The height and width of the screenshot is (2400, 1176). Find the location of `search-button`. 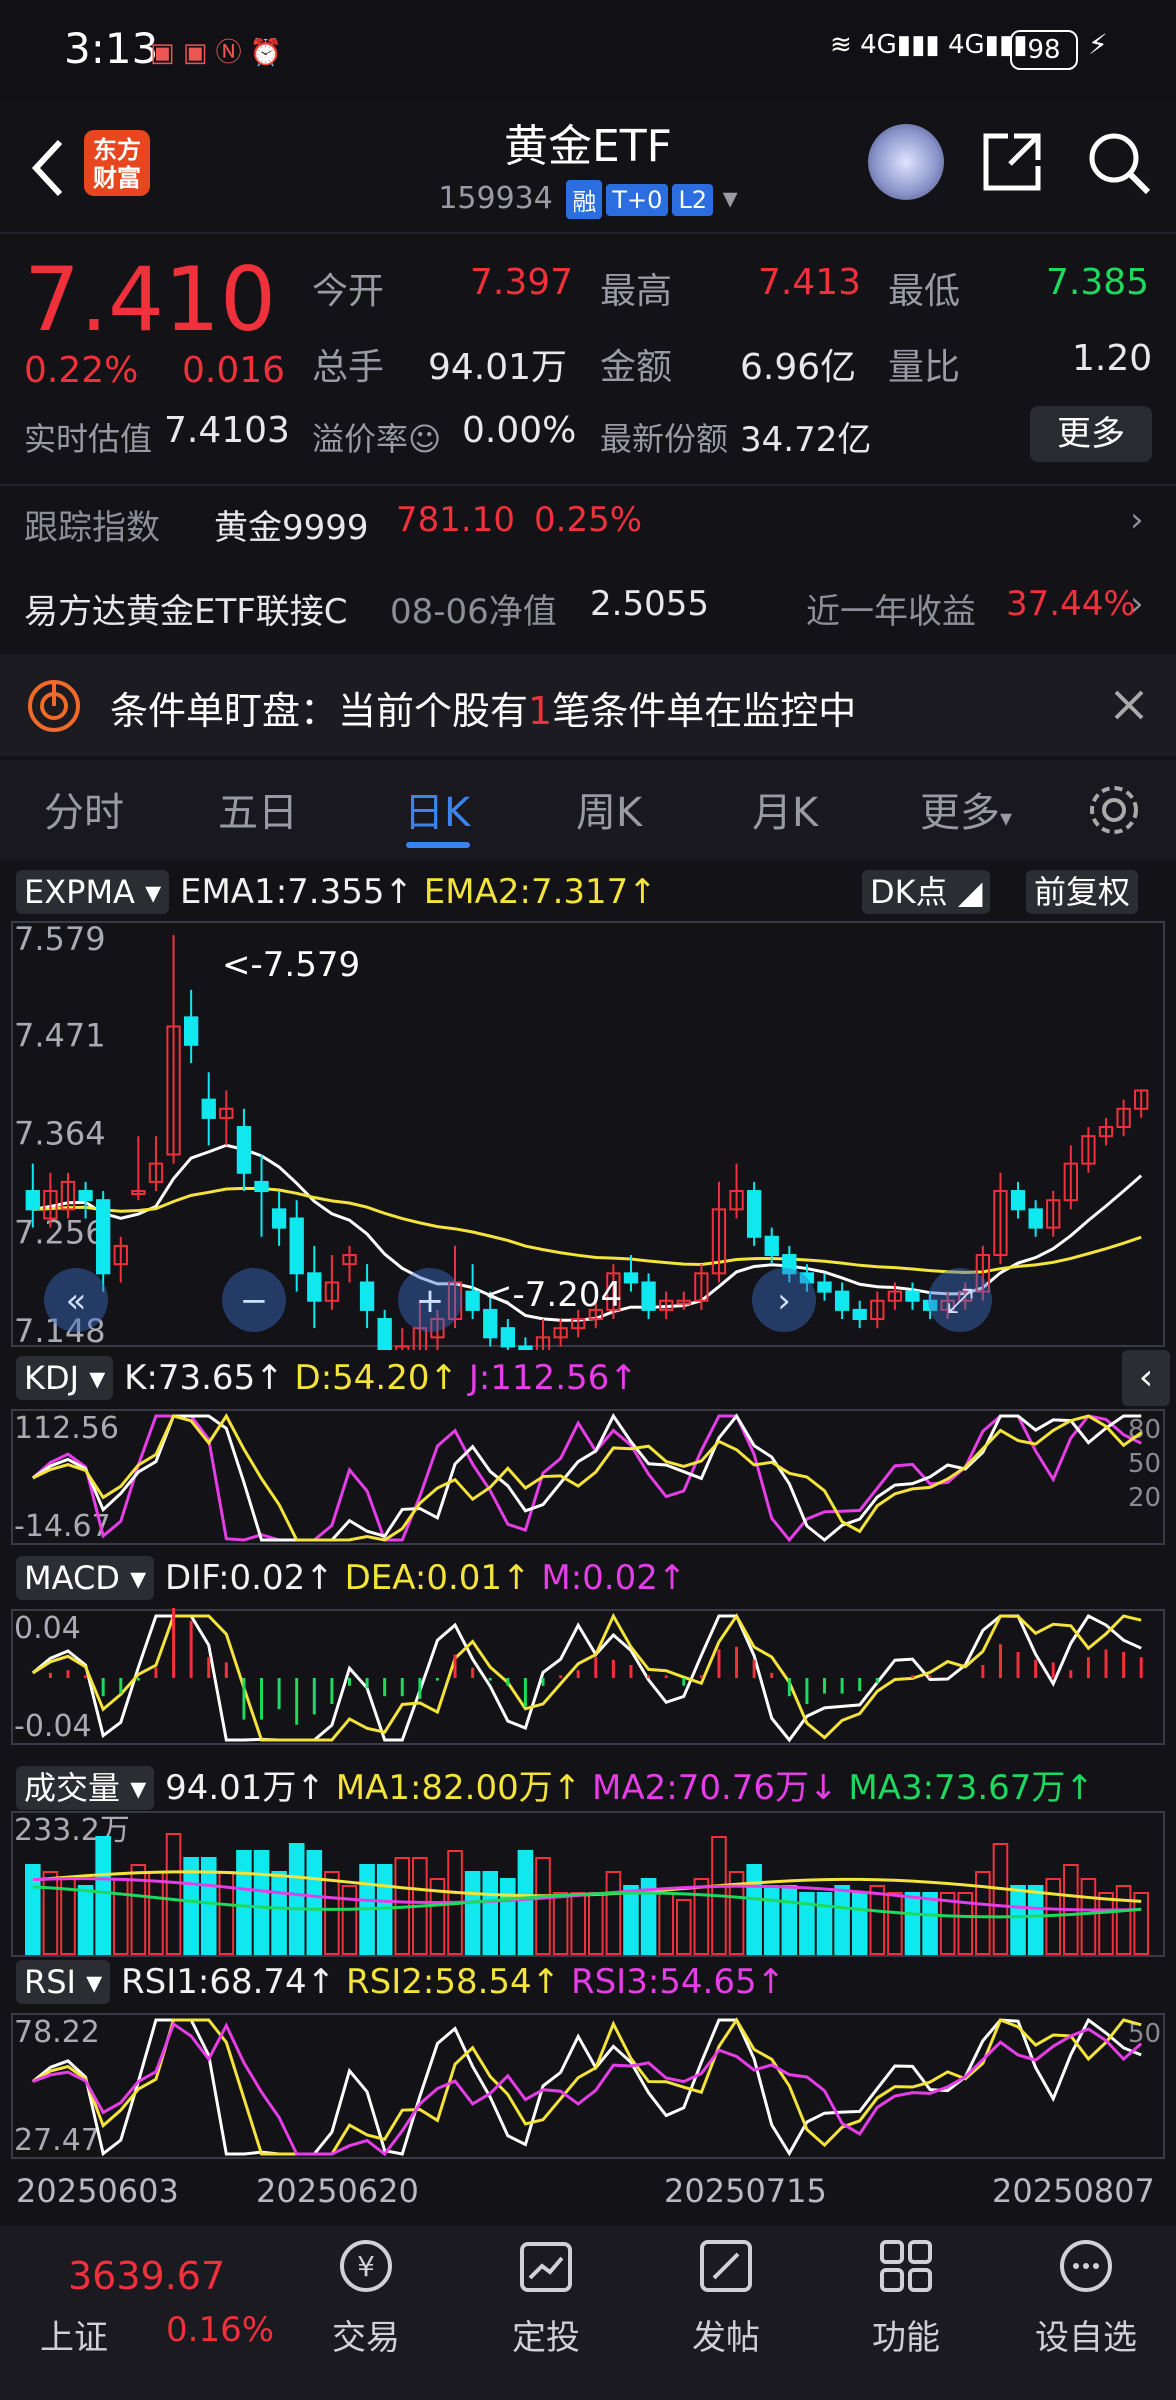

search-button is located at coordinates (1119, 165).